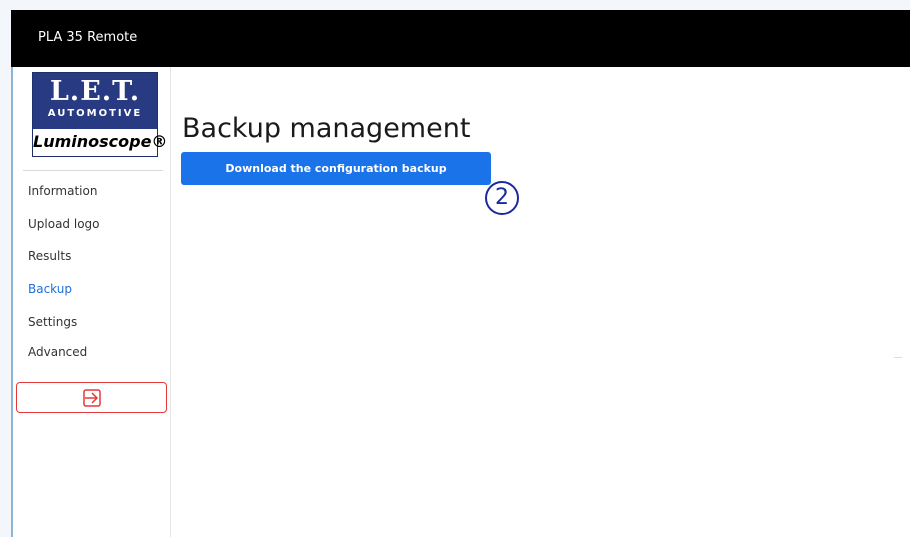 The width and height of the screenshot is (910, 537). Describe the element at coordinates (52, 322) in the screenshot. I see `sidebar-item-settings: Settings` at that location.